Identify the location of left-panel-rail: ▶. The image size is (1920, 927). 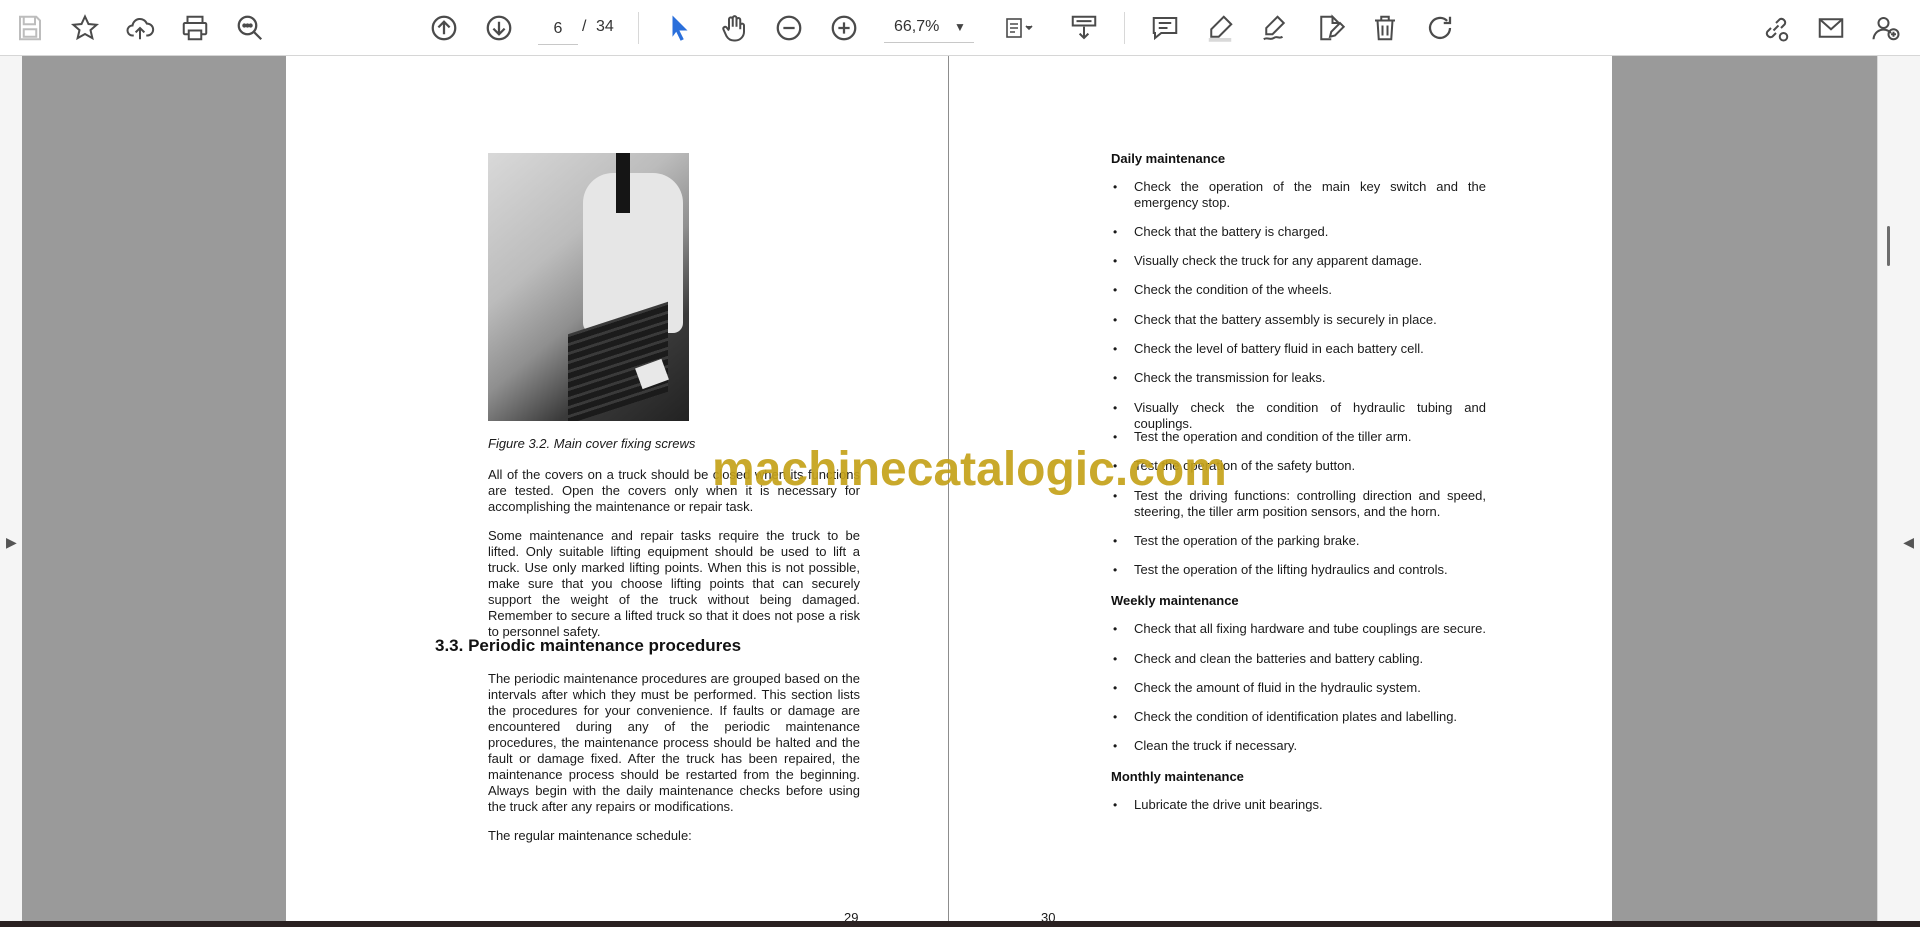
(11, 488).